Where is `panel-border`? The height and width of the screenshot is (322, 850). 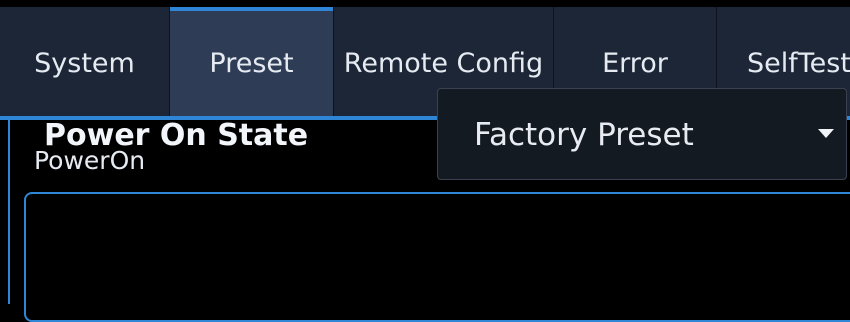
panel-border is located at coordinates (9, 212).